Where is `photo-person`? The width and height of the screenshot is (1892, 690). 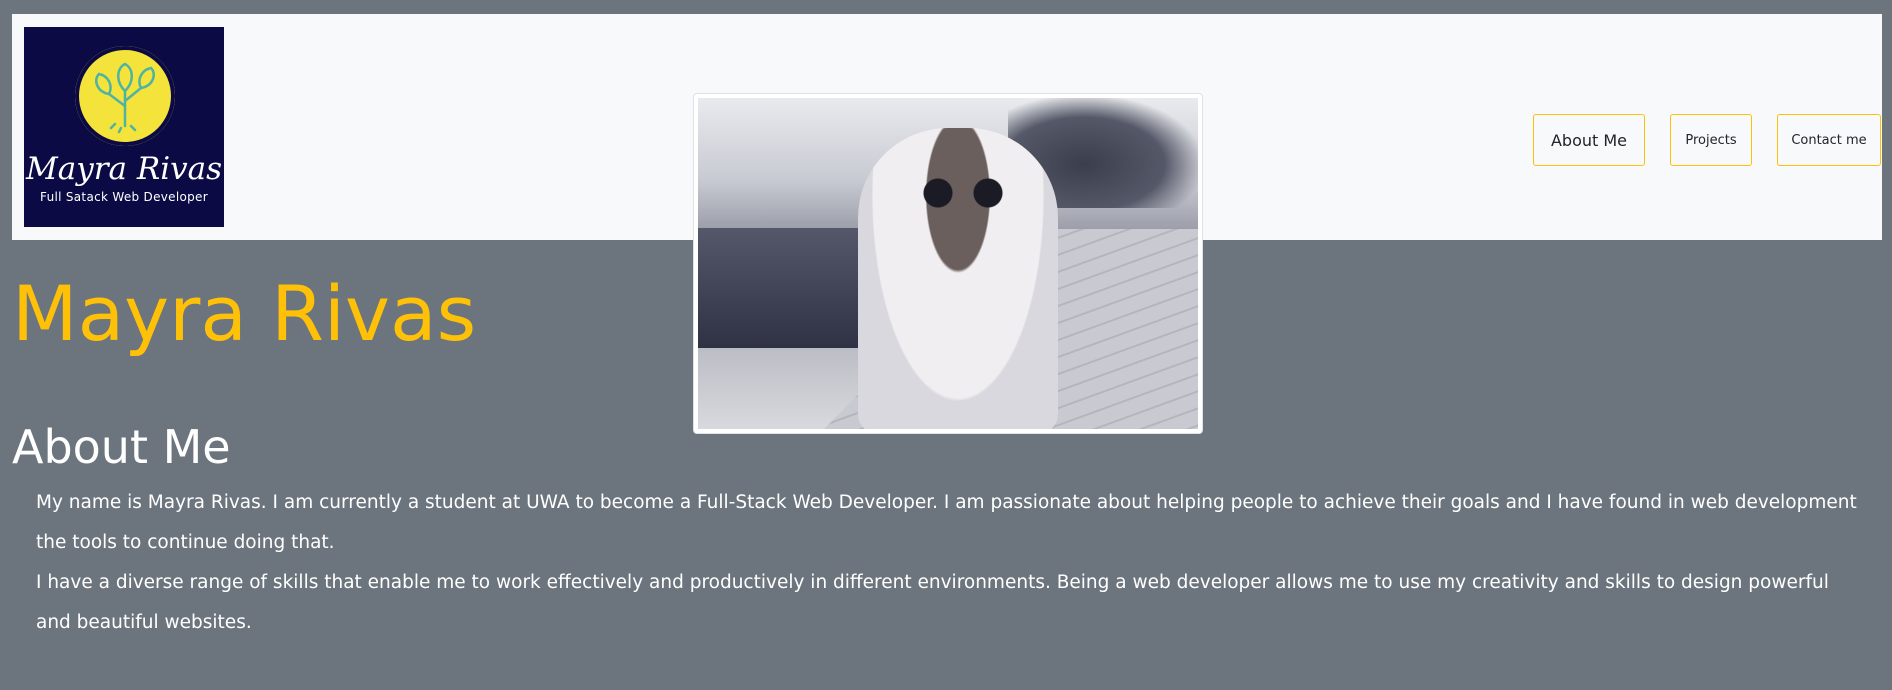 photo-person is located at coordinates (958, 278).